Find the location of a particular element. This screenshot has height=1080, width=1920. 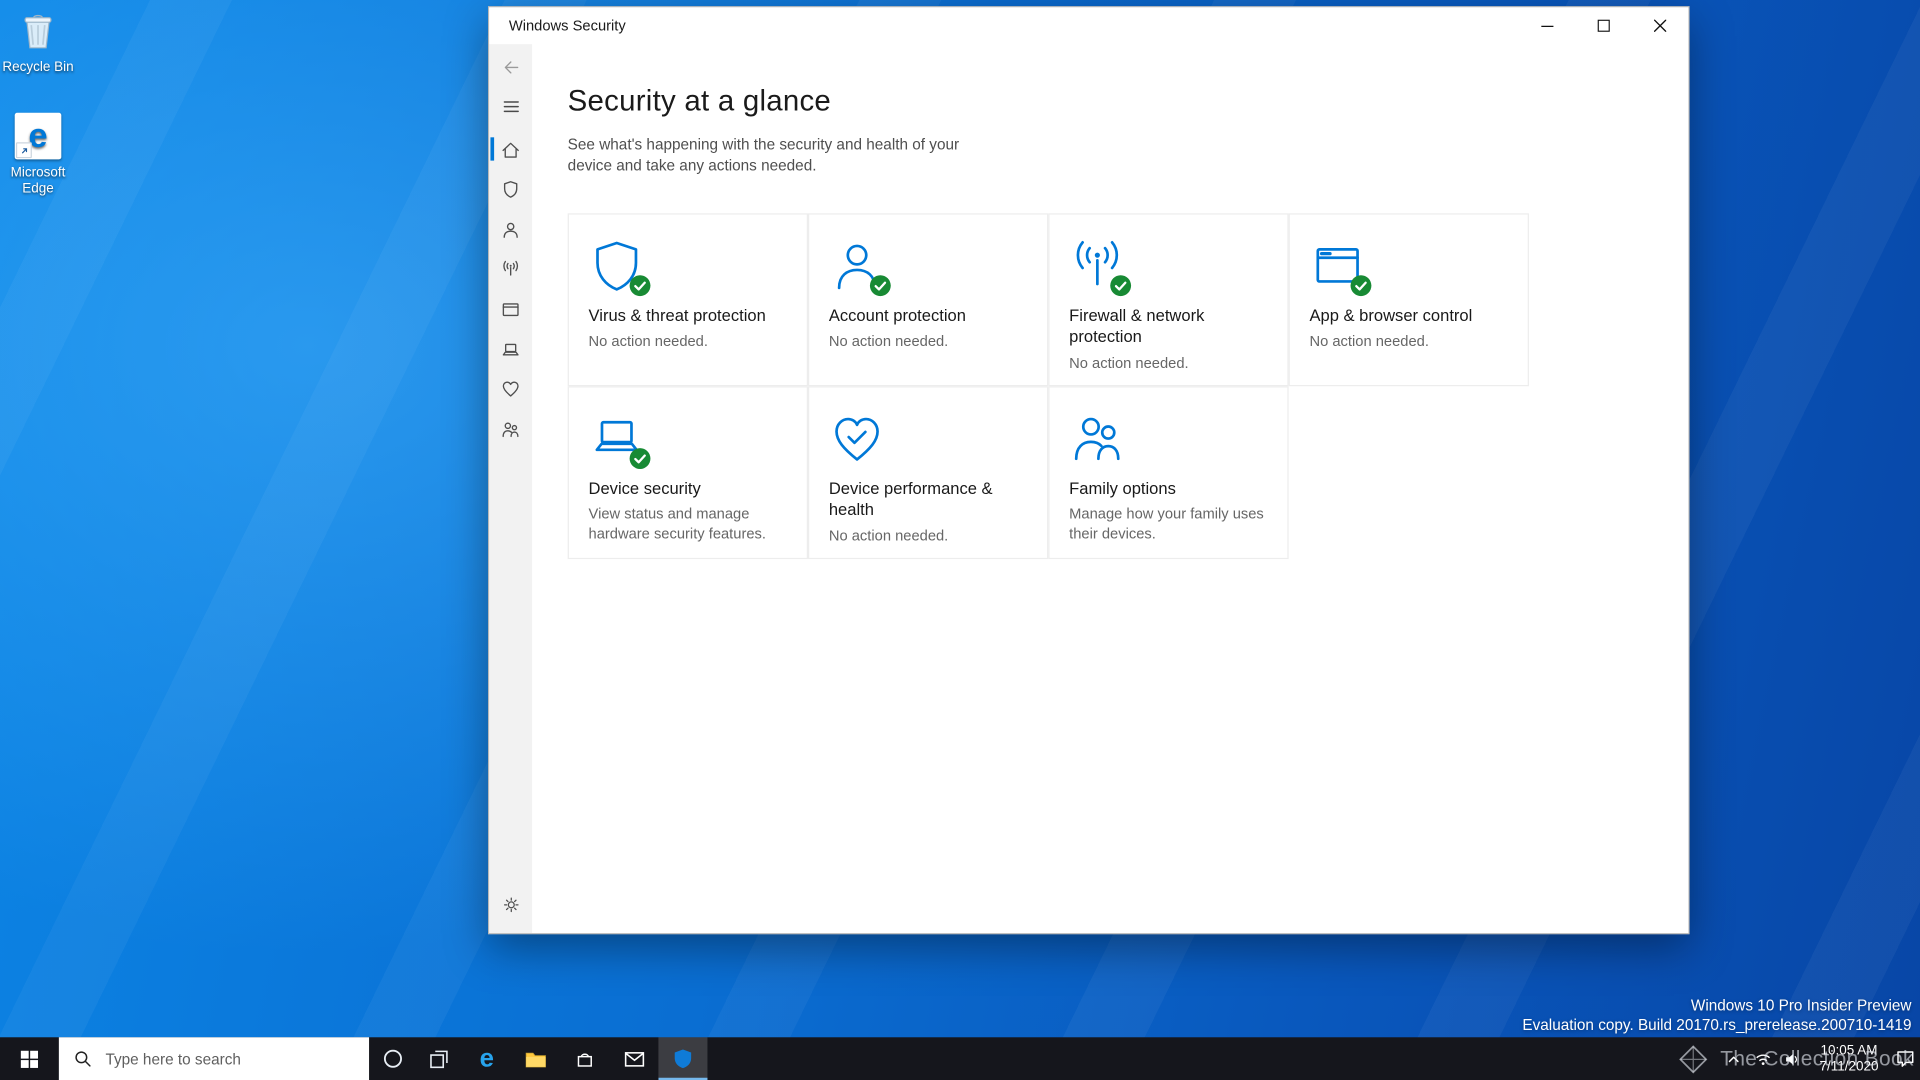

search-input is located at coordinates (236, 1058).